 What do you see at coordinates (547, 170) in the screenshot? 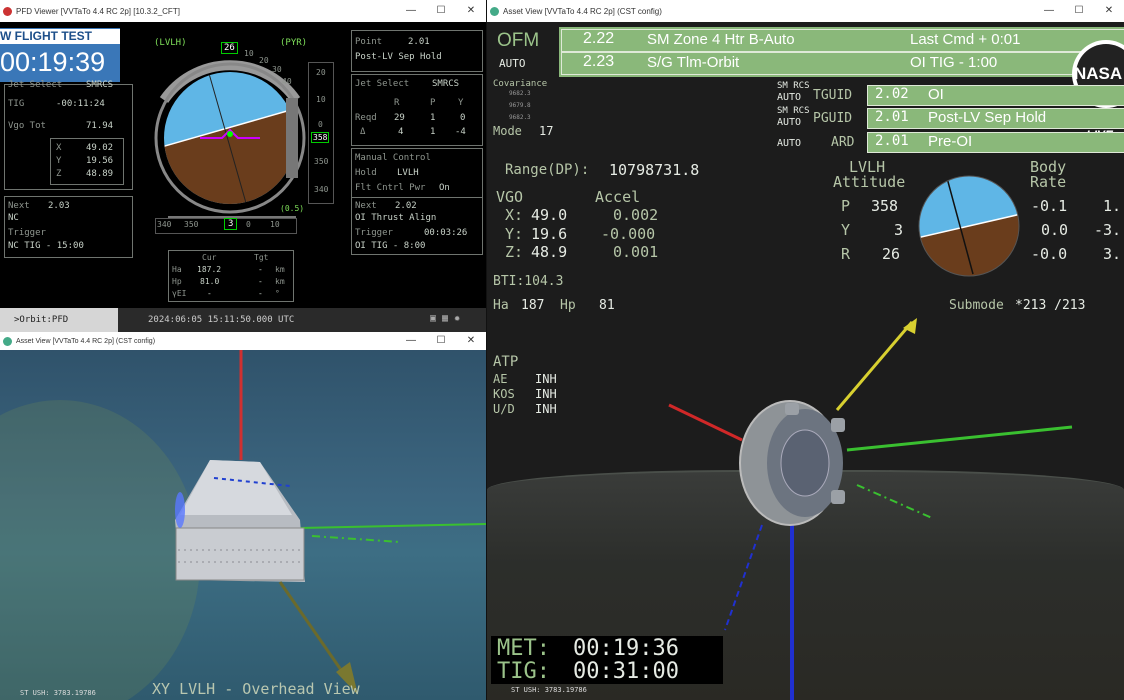
I see `range-label: Range(DP):` at bounding box center [547, 170].